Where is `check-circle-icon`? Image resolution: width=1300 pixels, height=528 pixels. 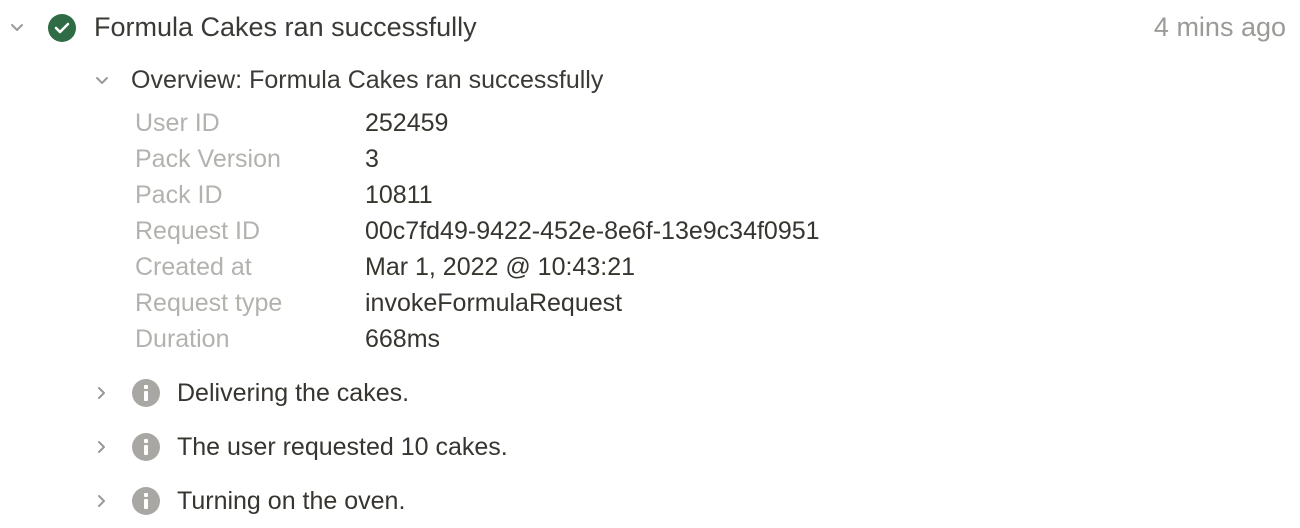
check-circle-icon is located at coordinates (62, 28).